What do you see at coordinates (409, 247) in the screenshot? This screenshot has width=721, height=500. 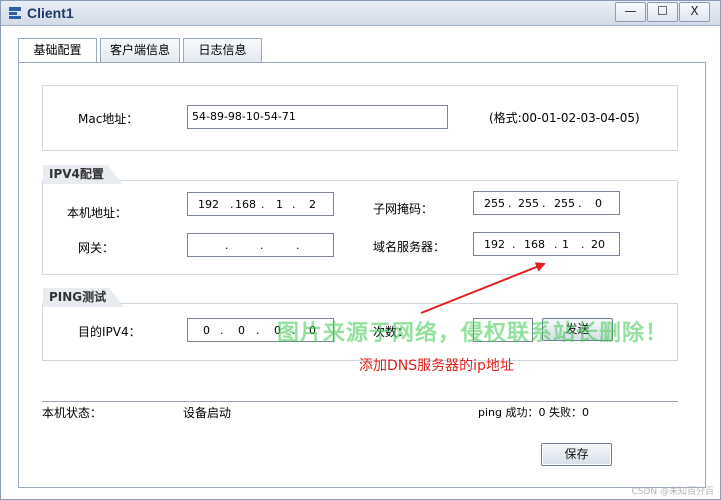 I see `dns-label: 域名服务器：` at bounding box center [409, 247].